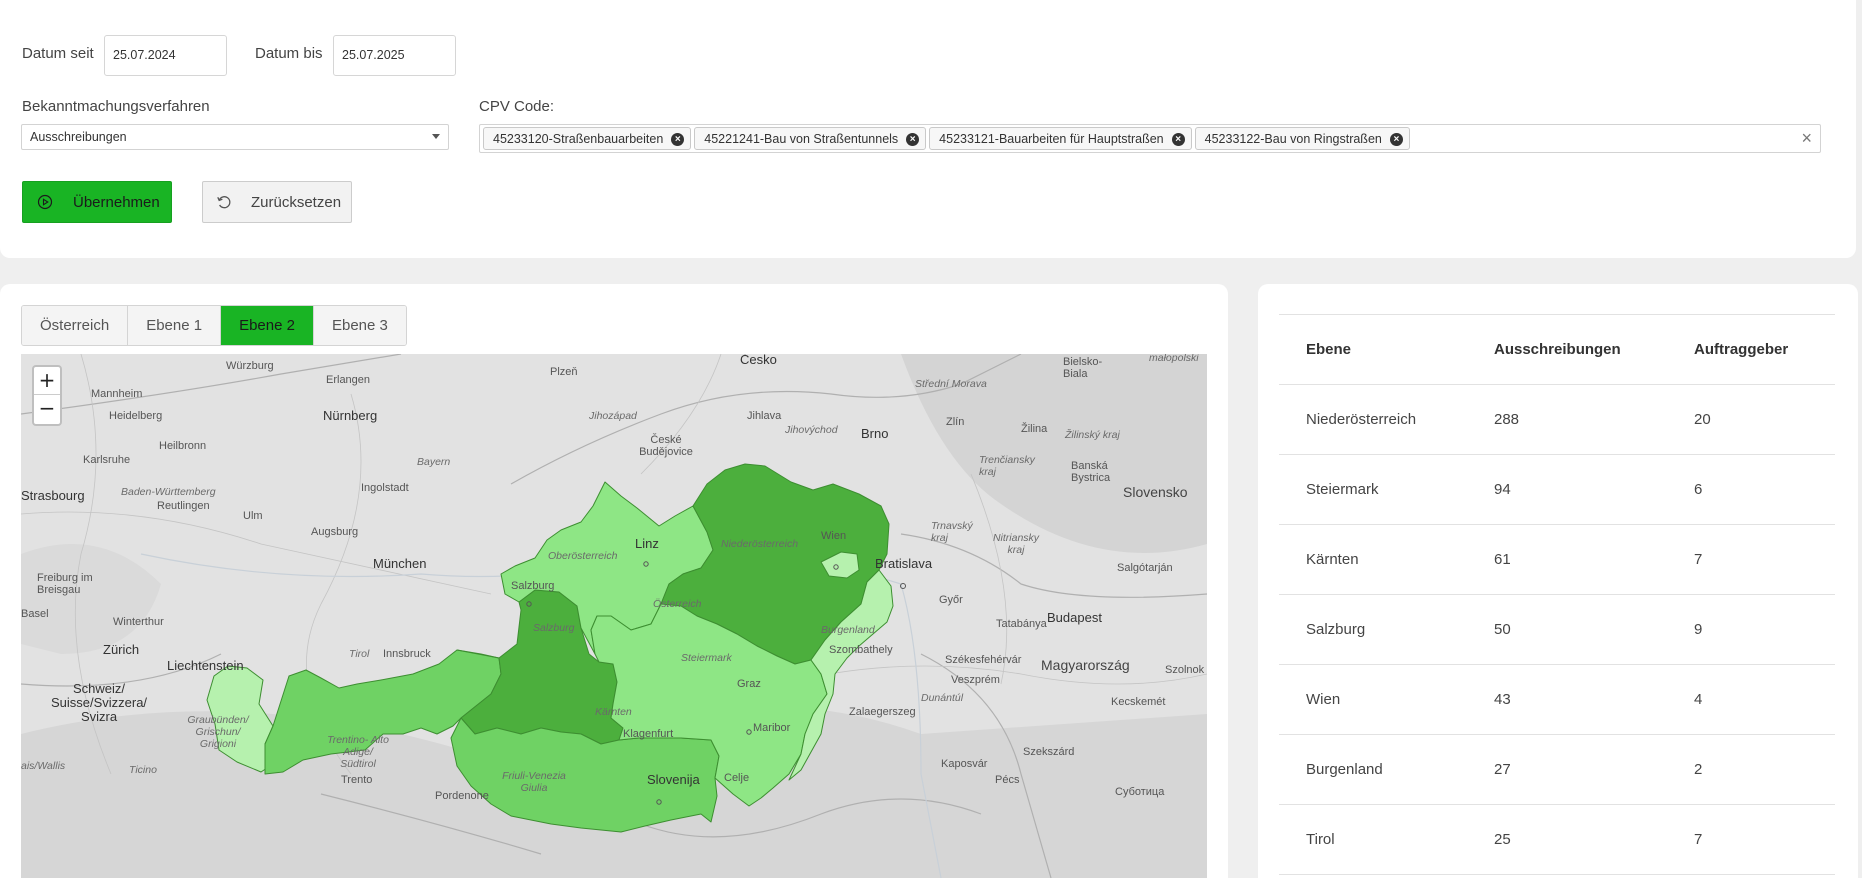 This screenshot has width=1862, height=878. What do you see at coordinates (1557, 489) in the screenshot?
I see `table-row: Steiermark 94 6` at bounding box center [1557, 489].